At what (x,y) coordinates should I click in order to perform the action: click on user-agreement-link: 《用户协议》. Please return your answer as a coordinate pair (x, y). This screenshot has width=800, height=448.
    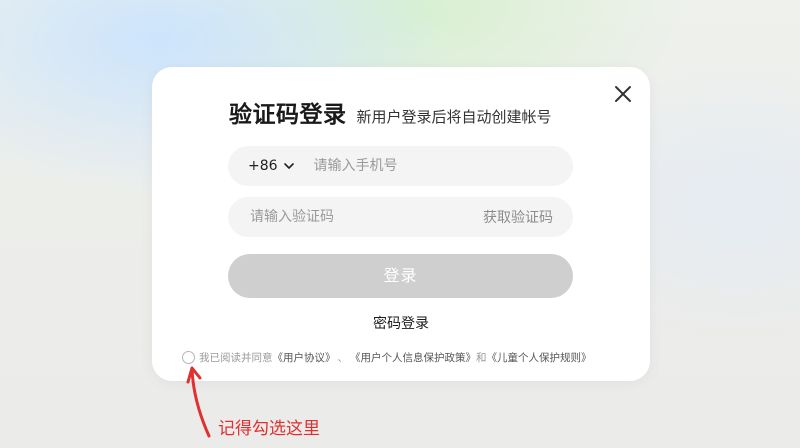
    Looking at the image, I should click on (304, 357).